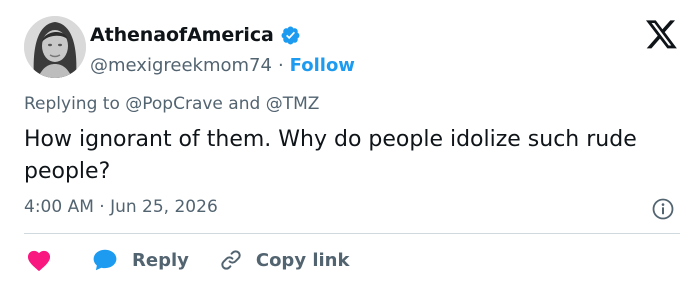  I want to click on follow-button: Follow, so click(322, 65).